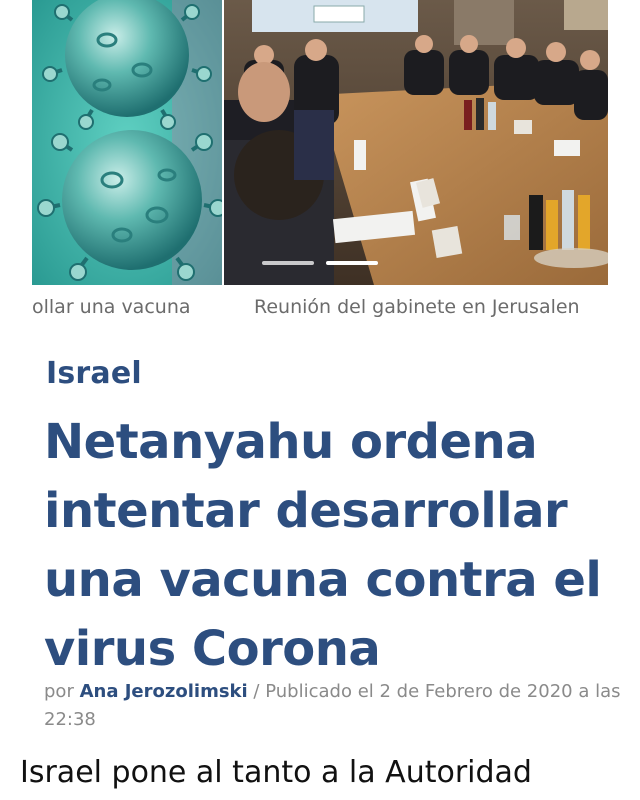 The width and height of the screenshot is (640, 800). Describe the element at coordinates (164, 691) in the screenshot. I see `author-link: Ana Jerozolimski` at that location.